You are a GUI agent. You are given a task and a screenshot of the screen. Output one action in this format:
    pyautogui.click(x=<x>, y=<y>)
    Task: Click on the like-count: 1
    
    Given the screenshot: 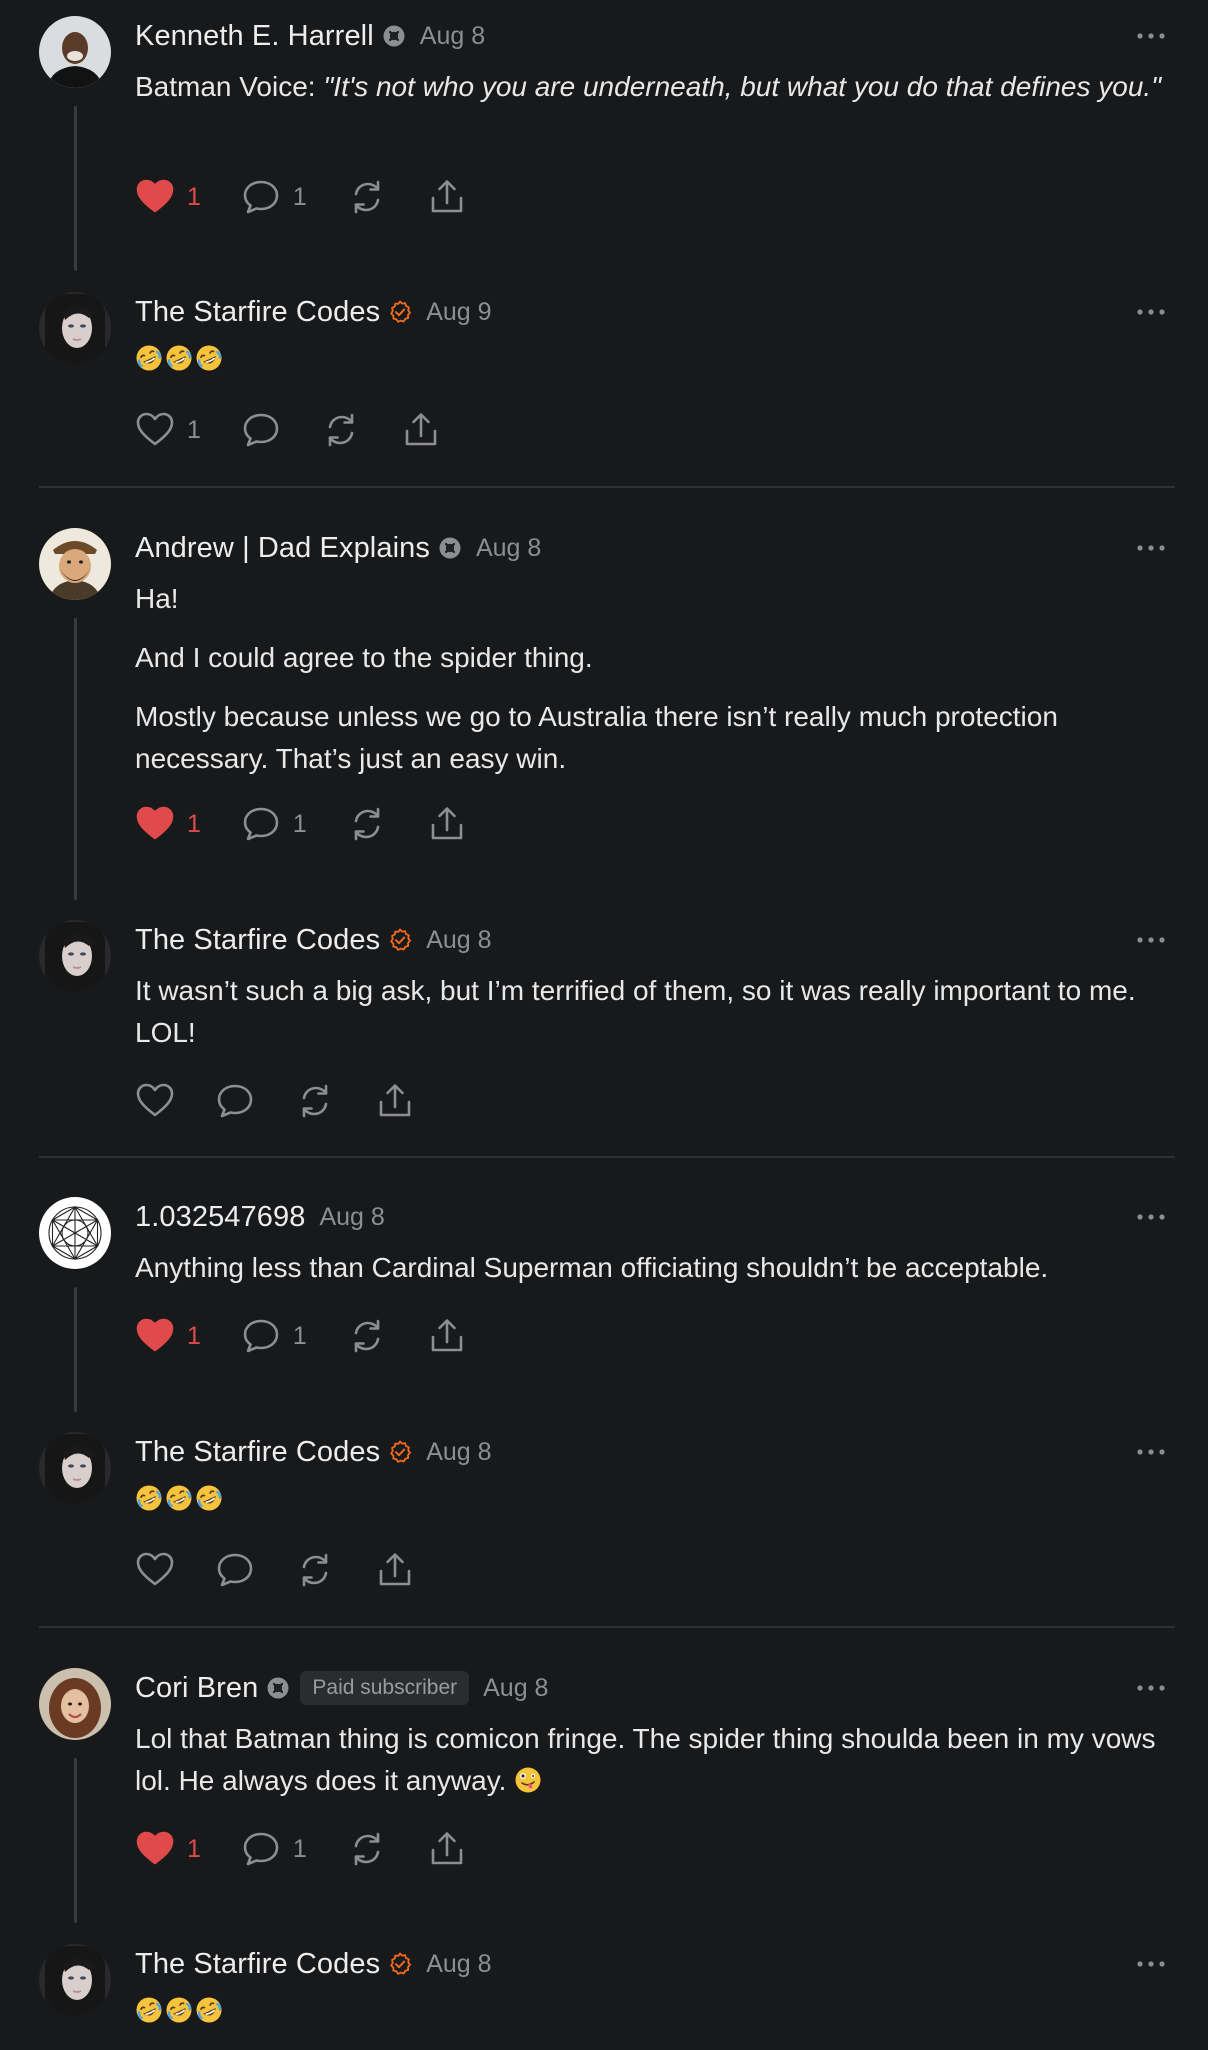 What is the action you would take?
    pyautogui.click(x=194, y=1848)
    